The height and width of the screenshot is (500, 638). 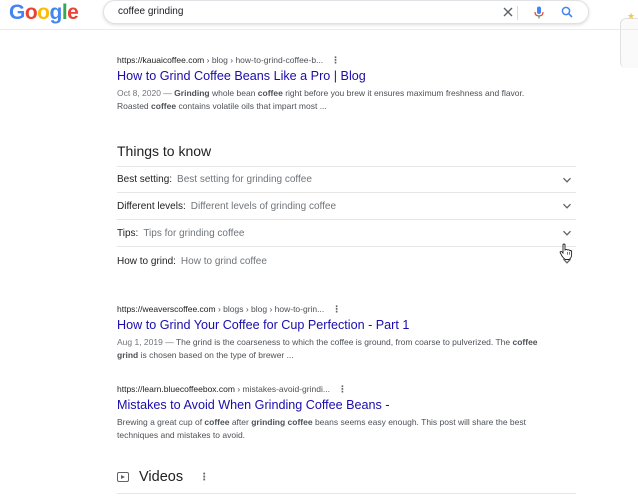 I want to click on logo-letter: G, so click(x=17, y=12).